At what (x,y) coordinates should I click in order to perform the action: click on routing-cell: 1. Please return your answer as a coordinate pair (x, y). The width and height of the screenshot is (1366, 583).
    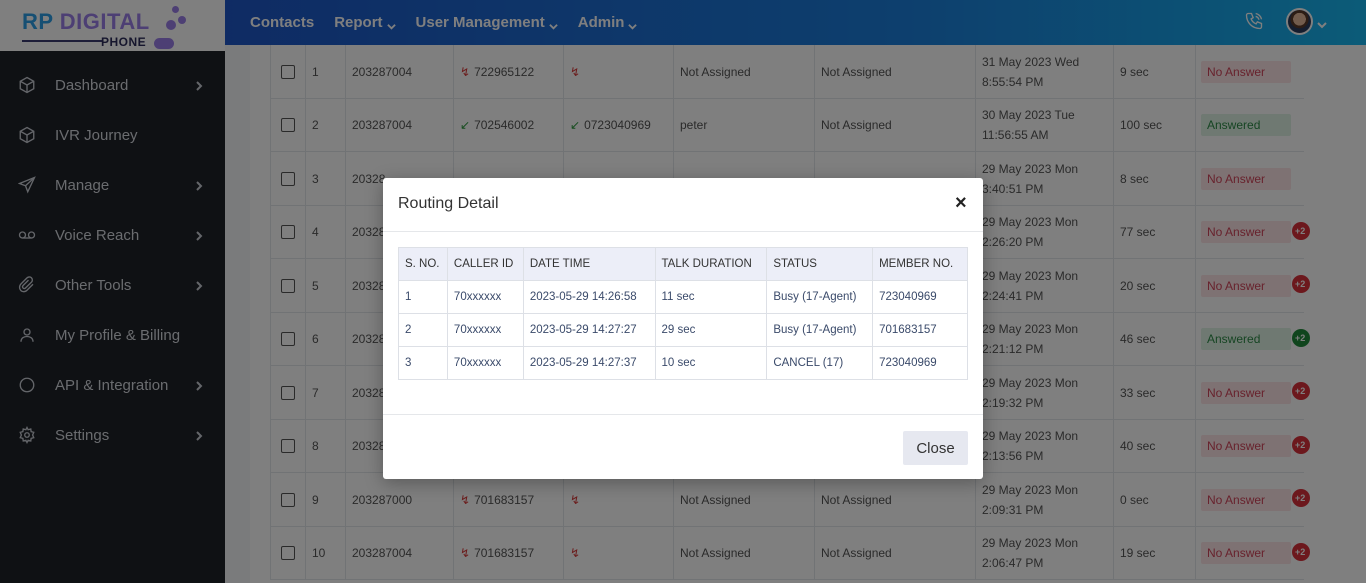
    Looking at the image, I should click on (423, 297).